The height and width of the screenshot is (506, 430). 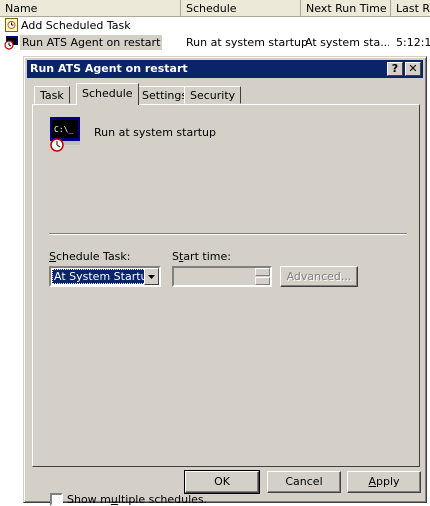 What do you see at coordinates (56, 499) in the screenshot?
I see `show-multiple-checkbox` at bounding box center [56, 499].